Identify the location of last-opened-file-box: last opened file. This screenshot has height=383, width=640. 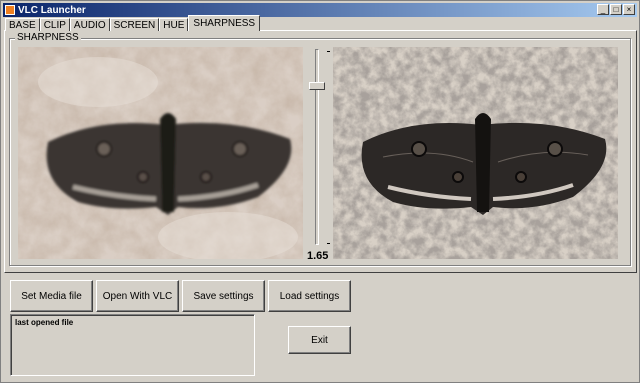
(132, 345).